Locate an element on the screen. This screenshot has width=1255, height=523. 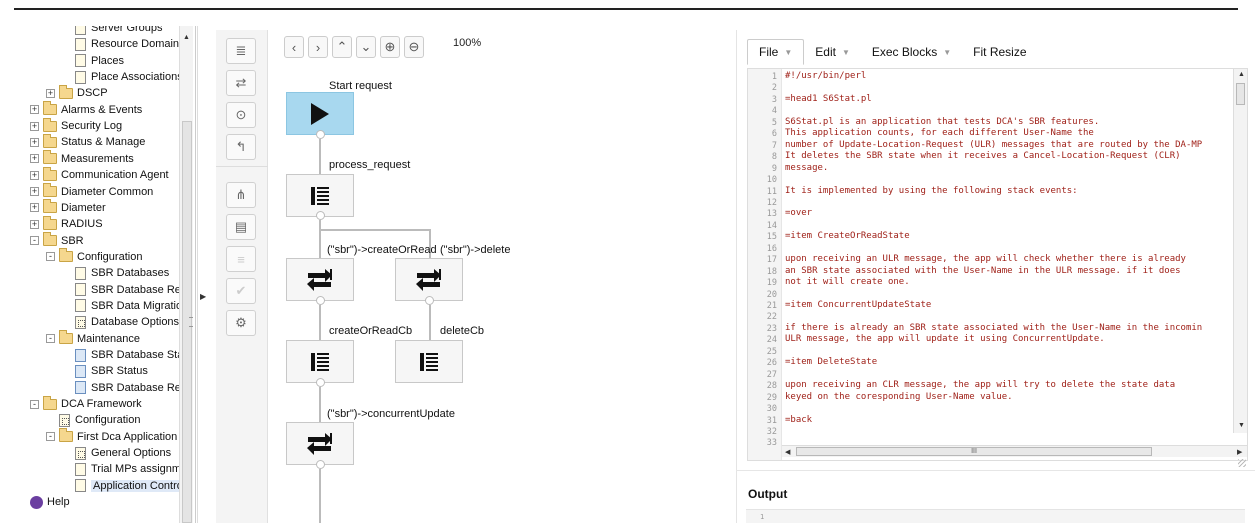
tree-item: Database Options is located at coordinates (120, 322).